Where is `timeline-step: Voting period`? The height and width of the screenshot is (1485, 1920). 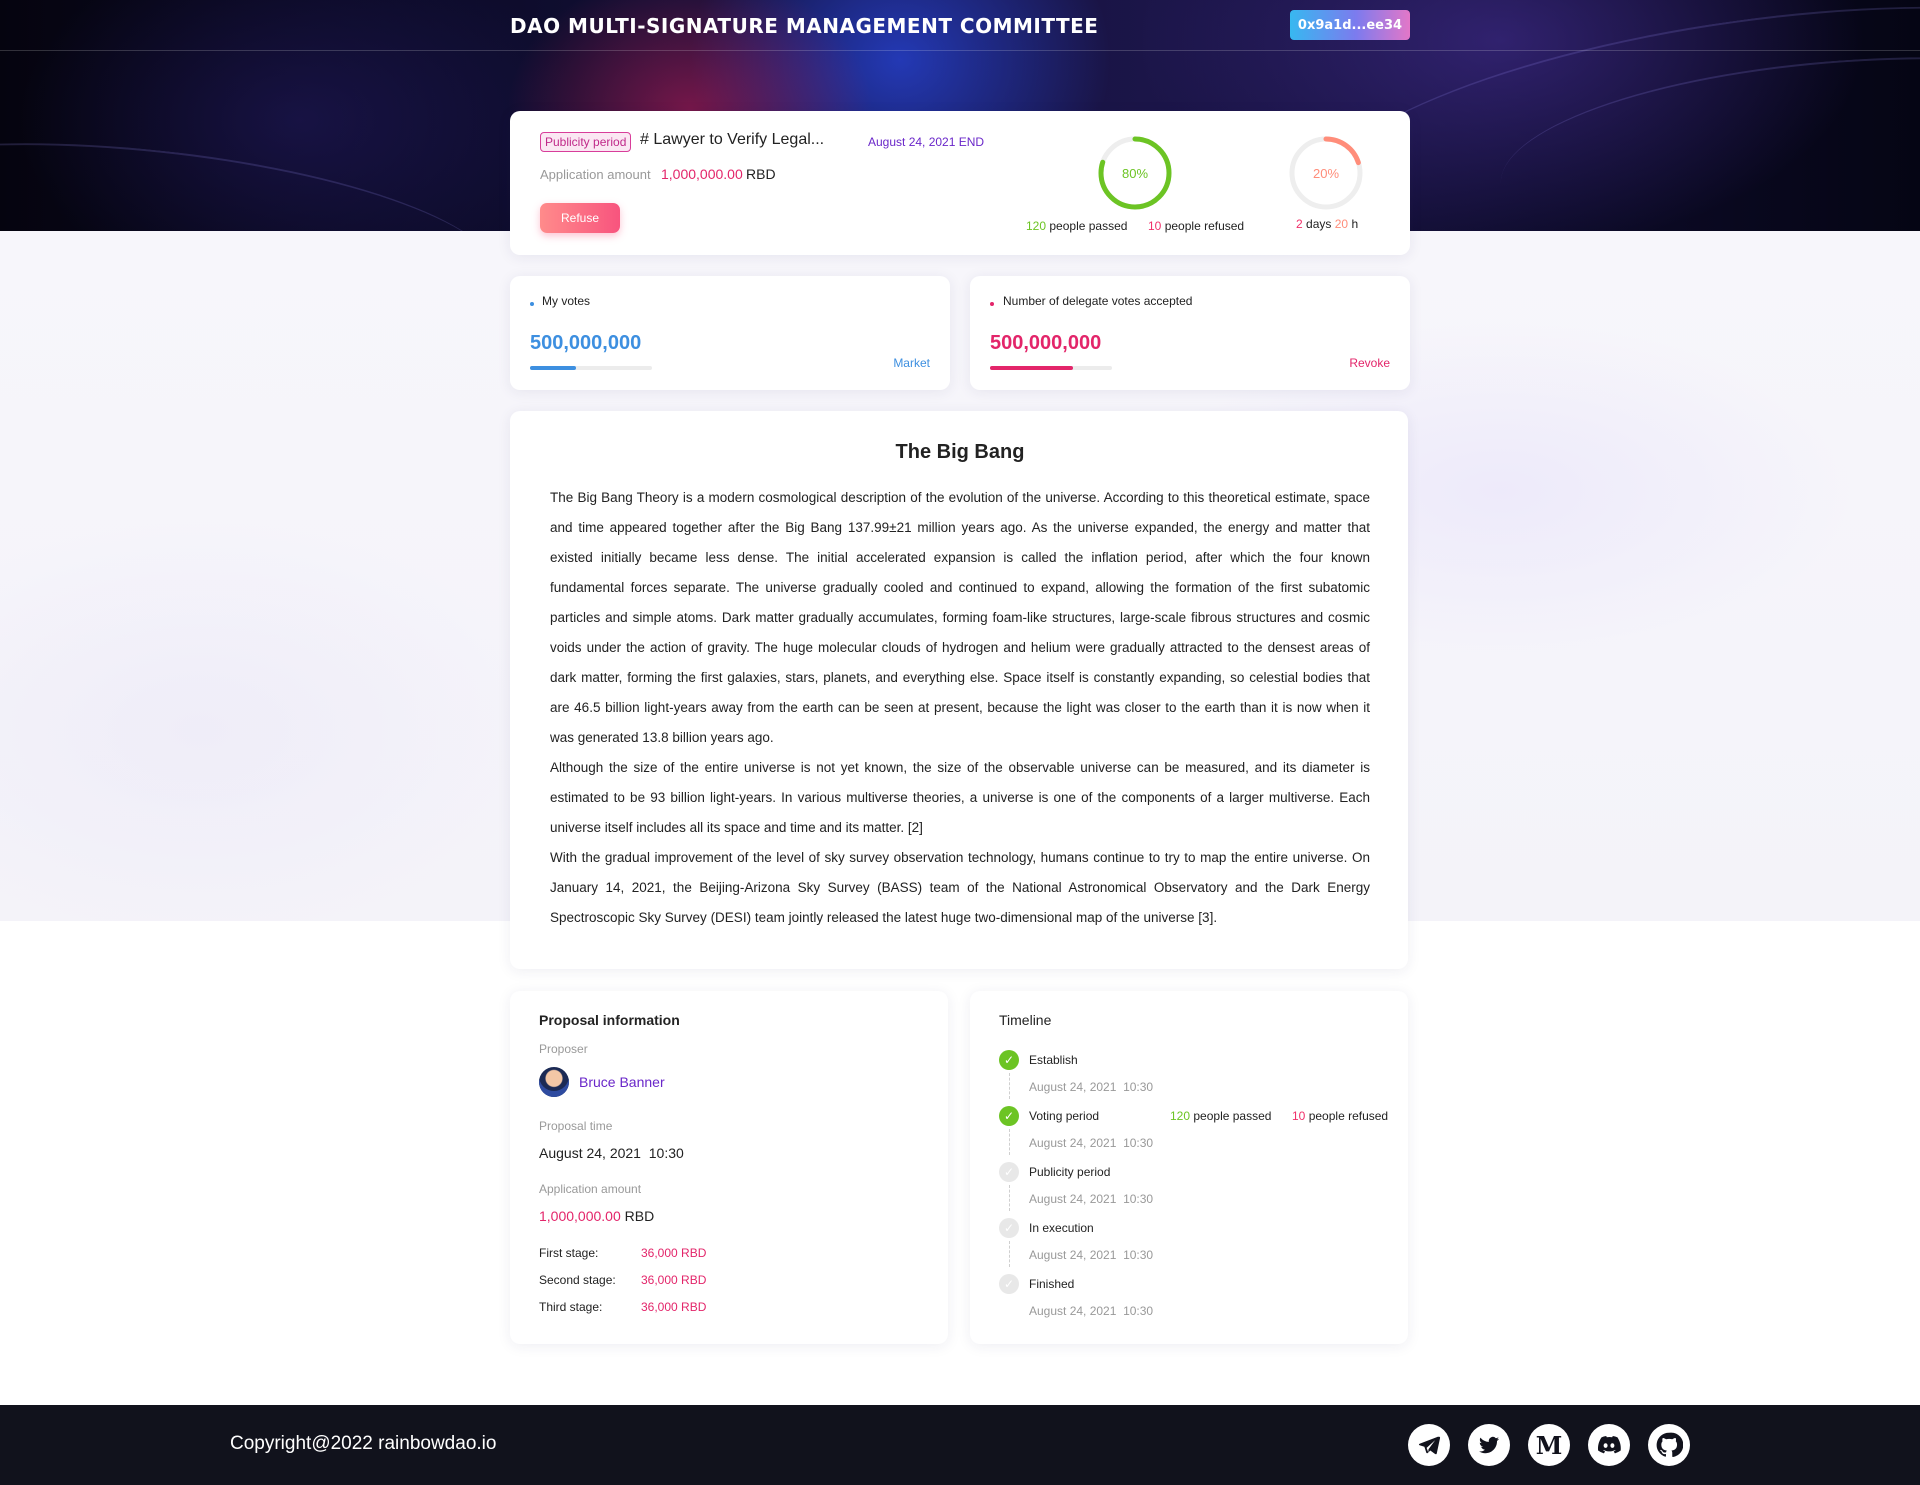
timeline-step: Voting period is located at coordinates (1064, 1116).